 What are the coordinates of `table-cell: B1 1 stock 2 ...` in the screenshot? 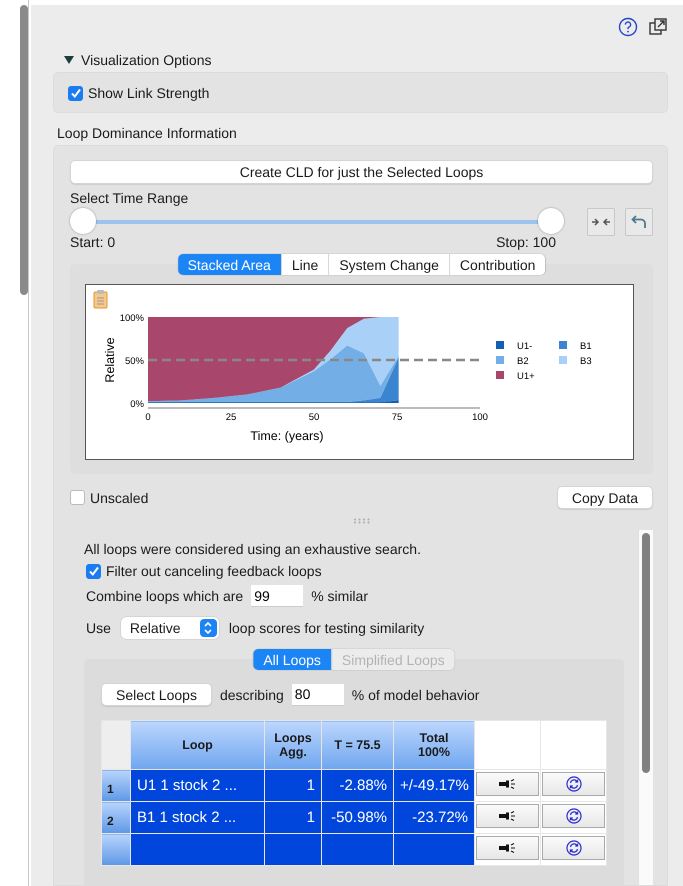 It's located at (186, 817).